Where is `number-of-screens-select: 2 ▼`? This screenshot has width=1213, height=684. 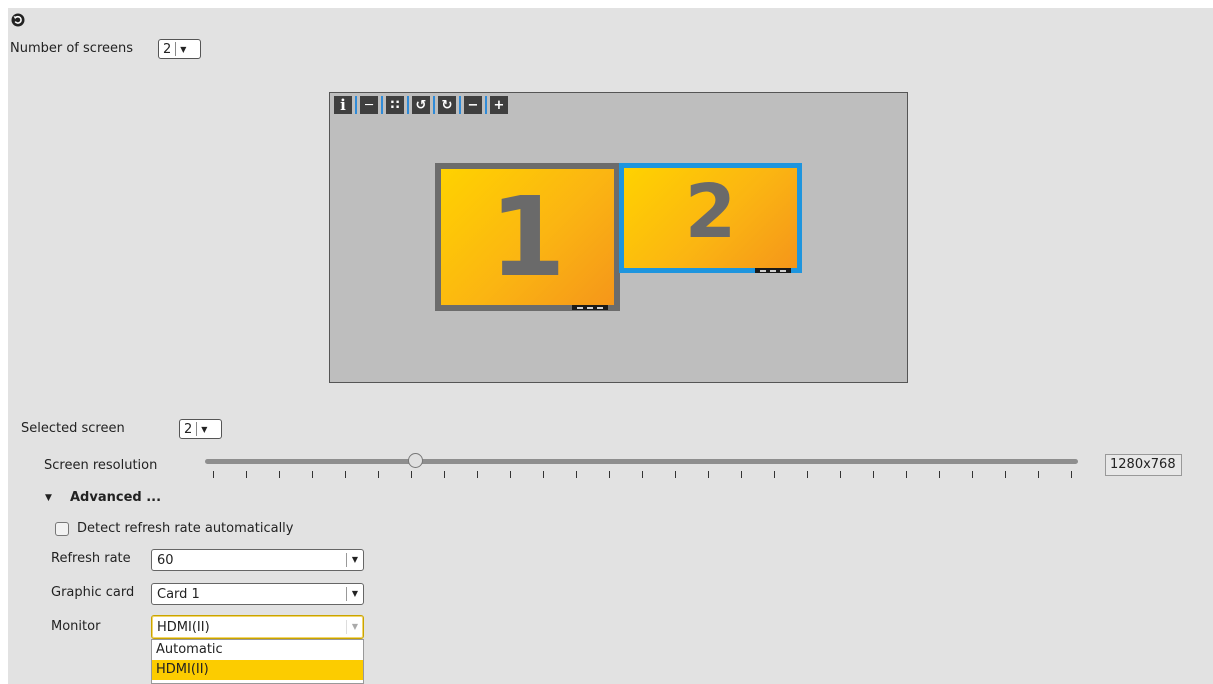 number-of-screens-select: 2 ▼ is located at coordinates (179, 49).